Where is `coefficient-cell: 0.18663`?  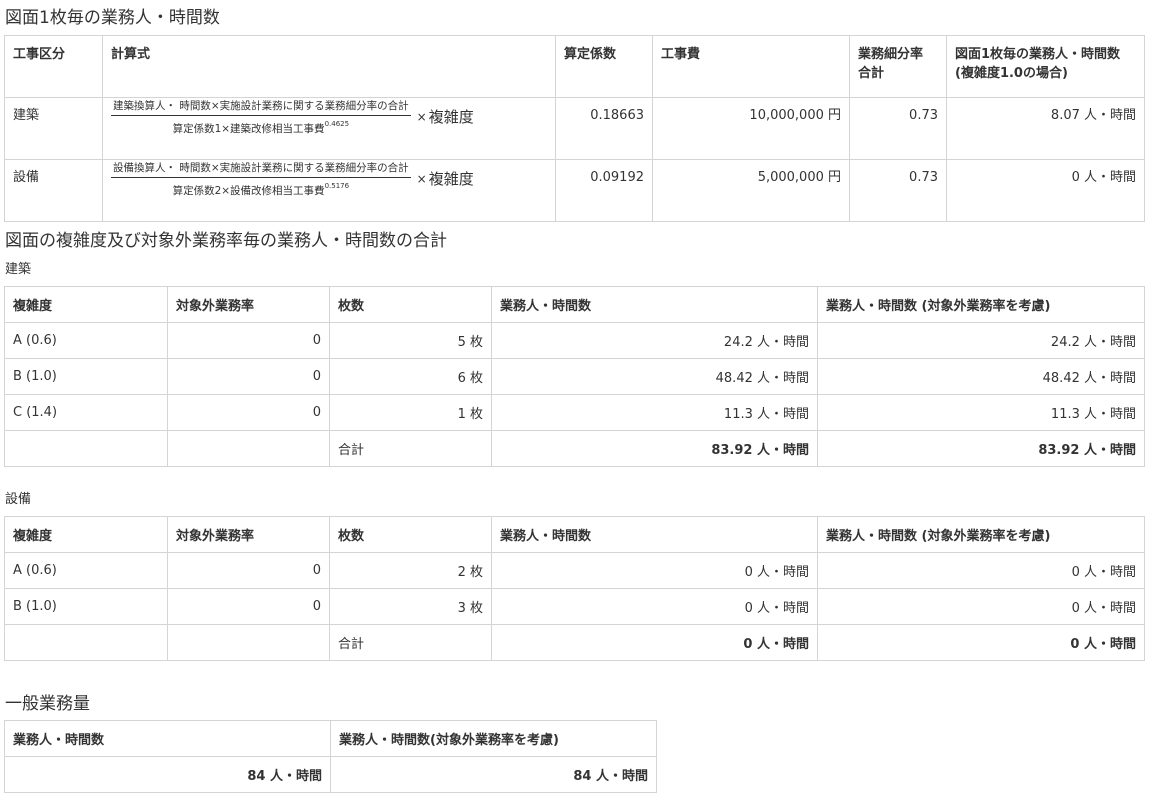
coefficient-cell: 0.18663 is located at coordinates (604, 128).